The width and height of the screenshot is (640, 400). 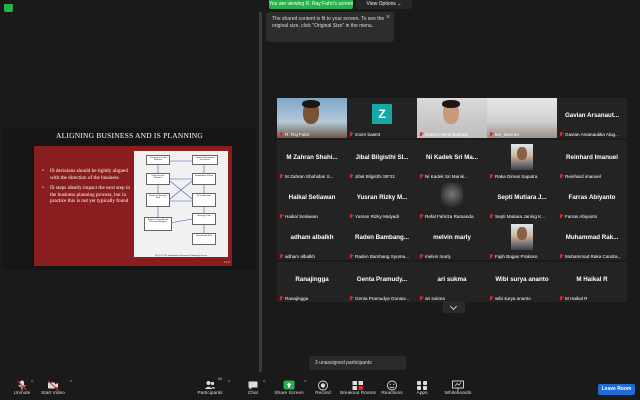 What do you see at coordinates (454, 307) in the screenshot?
I see `next-page-chevron-down-icon` at bounding box center [454, 307].